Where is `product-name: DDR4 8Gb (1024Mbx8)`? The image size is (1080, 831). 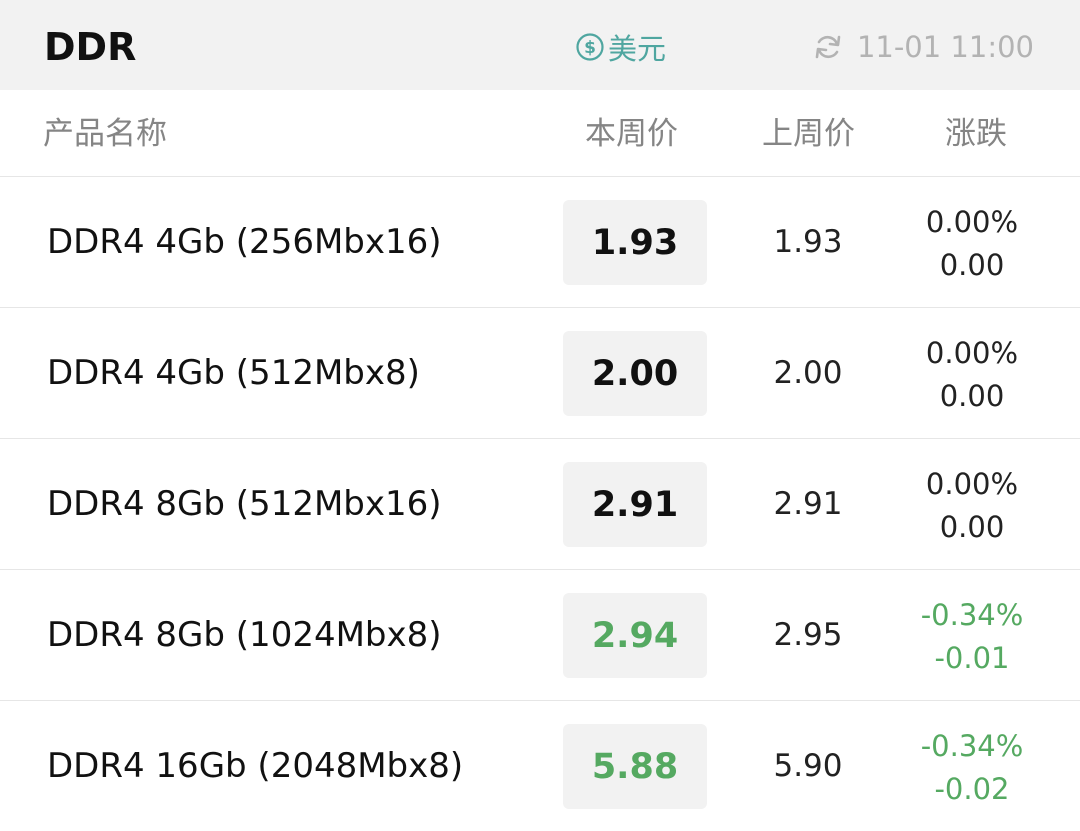
product-name: DDR4 8Gb (1024Mbx8) is located at coordinates (244, 635).